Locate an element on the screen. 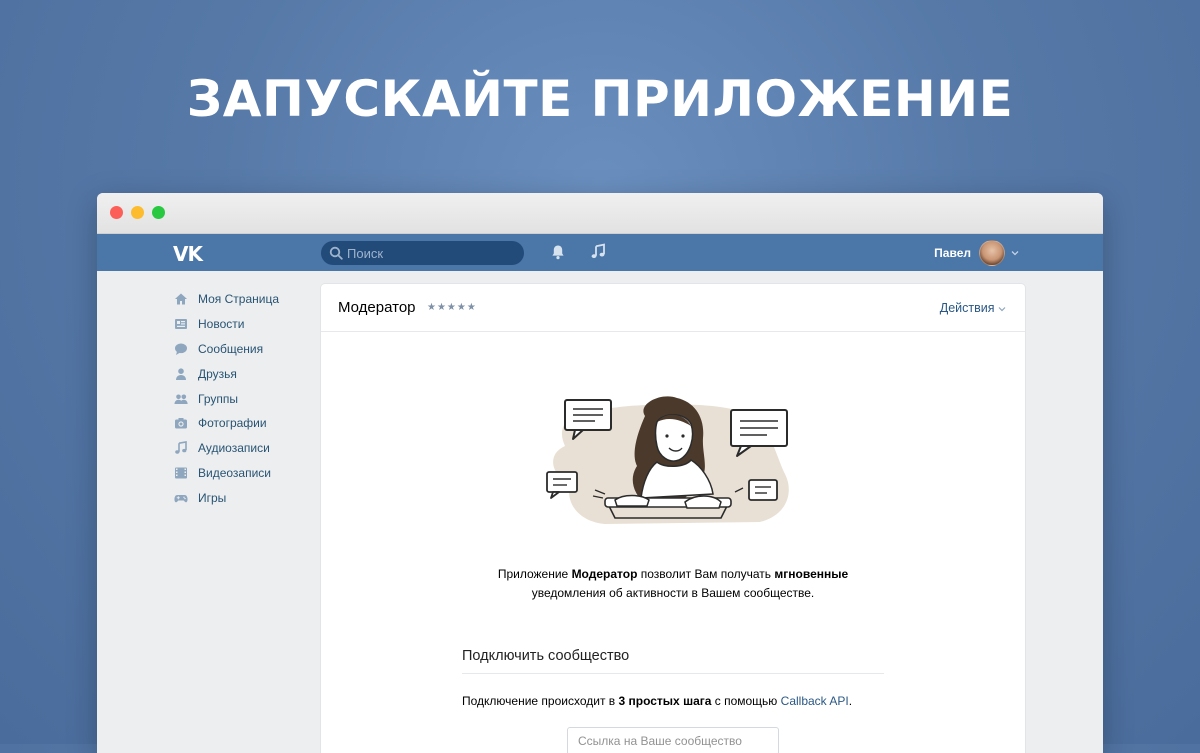  search-box is located at coordinates (422, 253).